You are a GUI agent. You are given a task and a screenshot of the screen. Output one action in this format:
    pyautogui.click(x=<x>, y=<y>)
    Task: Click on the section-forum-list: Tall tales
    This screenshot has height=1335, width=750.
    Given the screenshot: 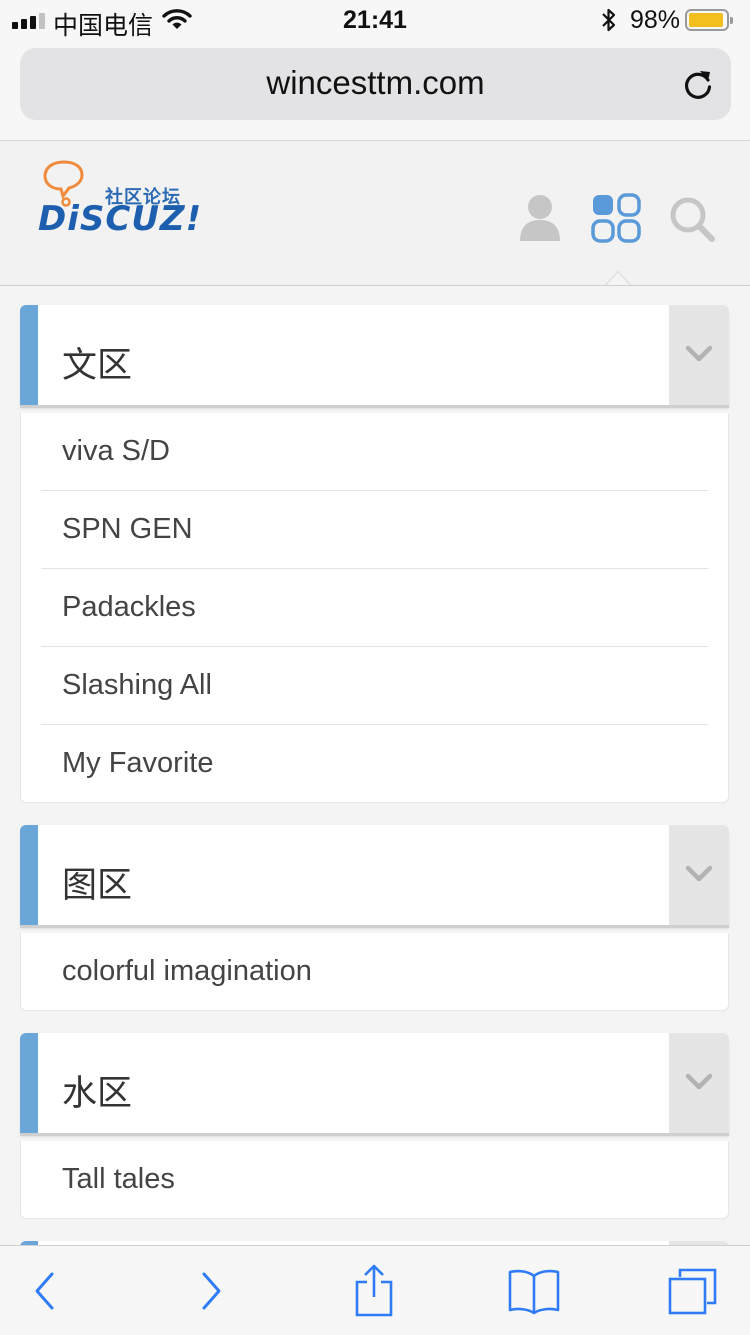 What is the action you would take?
    pyautogui.click(x=374, y=1180)
    